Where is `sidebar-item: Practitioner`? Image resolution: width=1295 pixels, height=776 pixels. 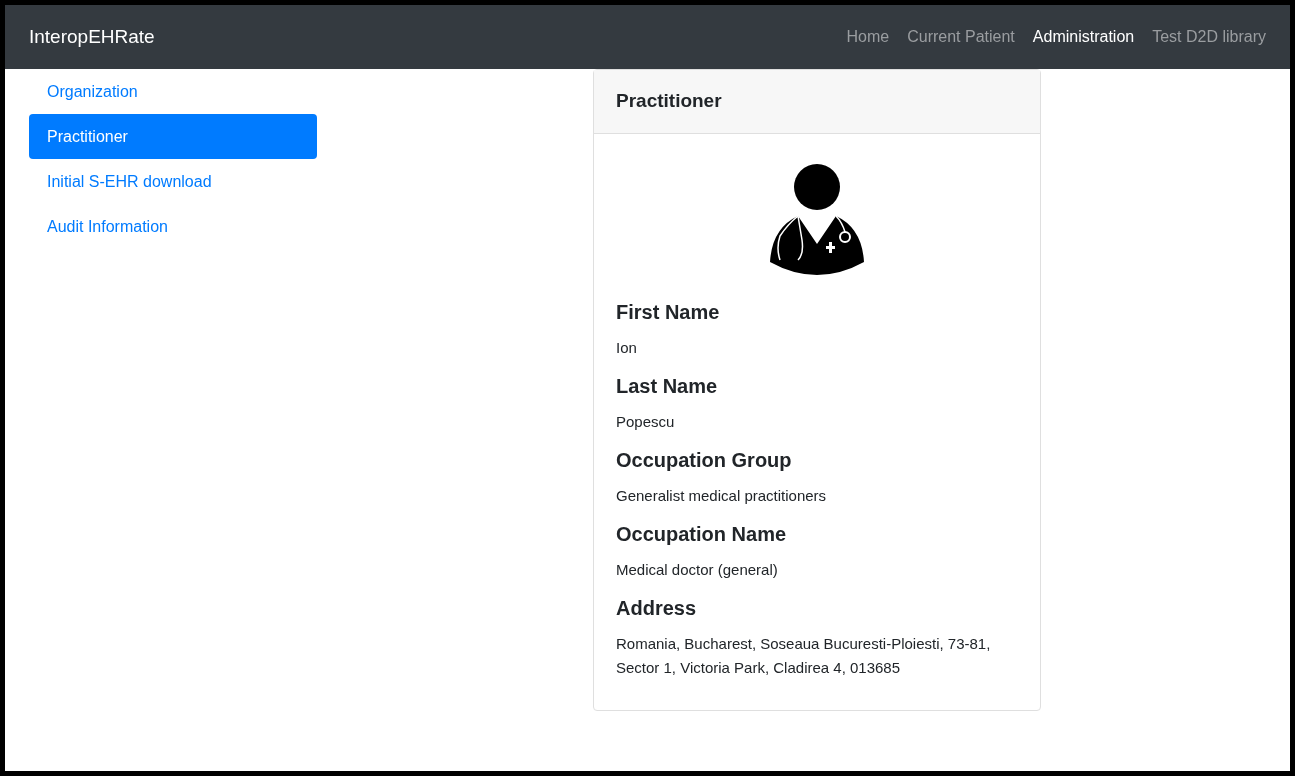 sidebar-item: Practitioner is located at coordinates (173, 136).